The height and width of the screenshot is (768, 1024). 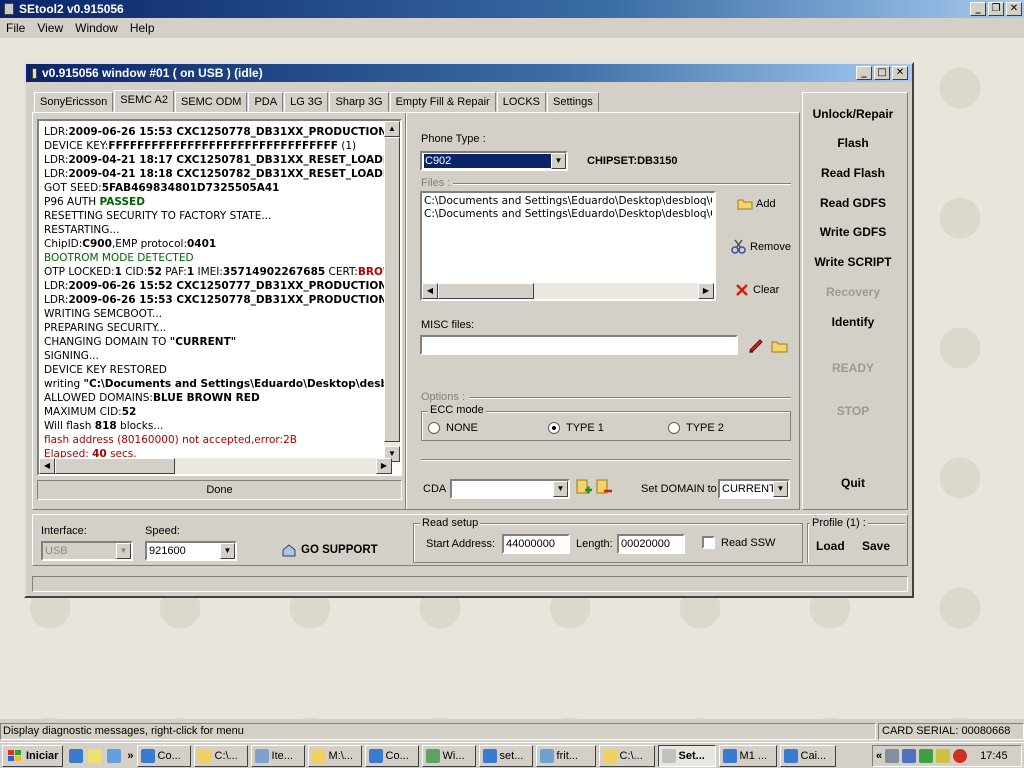 What do you see at coordinates (853, 292) in the screenshot?
I see `recovery-button: Recovery` at bounding box center [853, 292].